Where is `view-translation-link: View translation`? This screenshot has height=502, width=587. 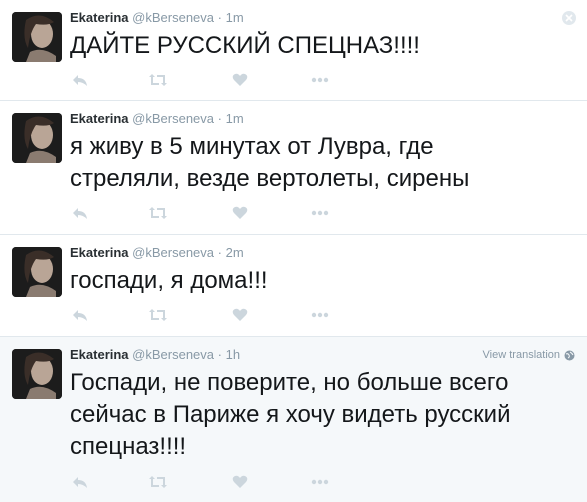
view-translation-link: View translation is located at coordinates (529, 355).